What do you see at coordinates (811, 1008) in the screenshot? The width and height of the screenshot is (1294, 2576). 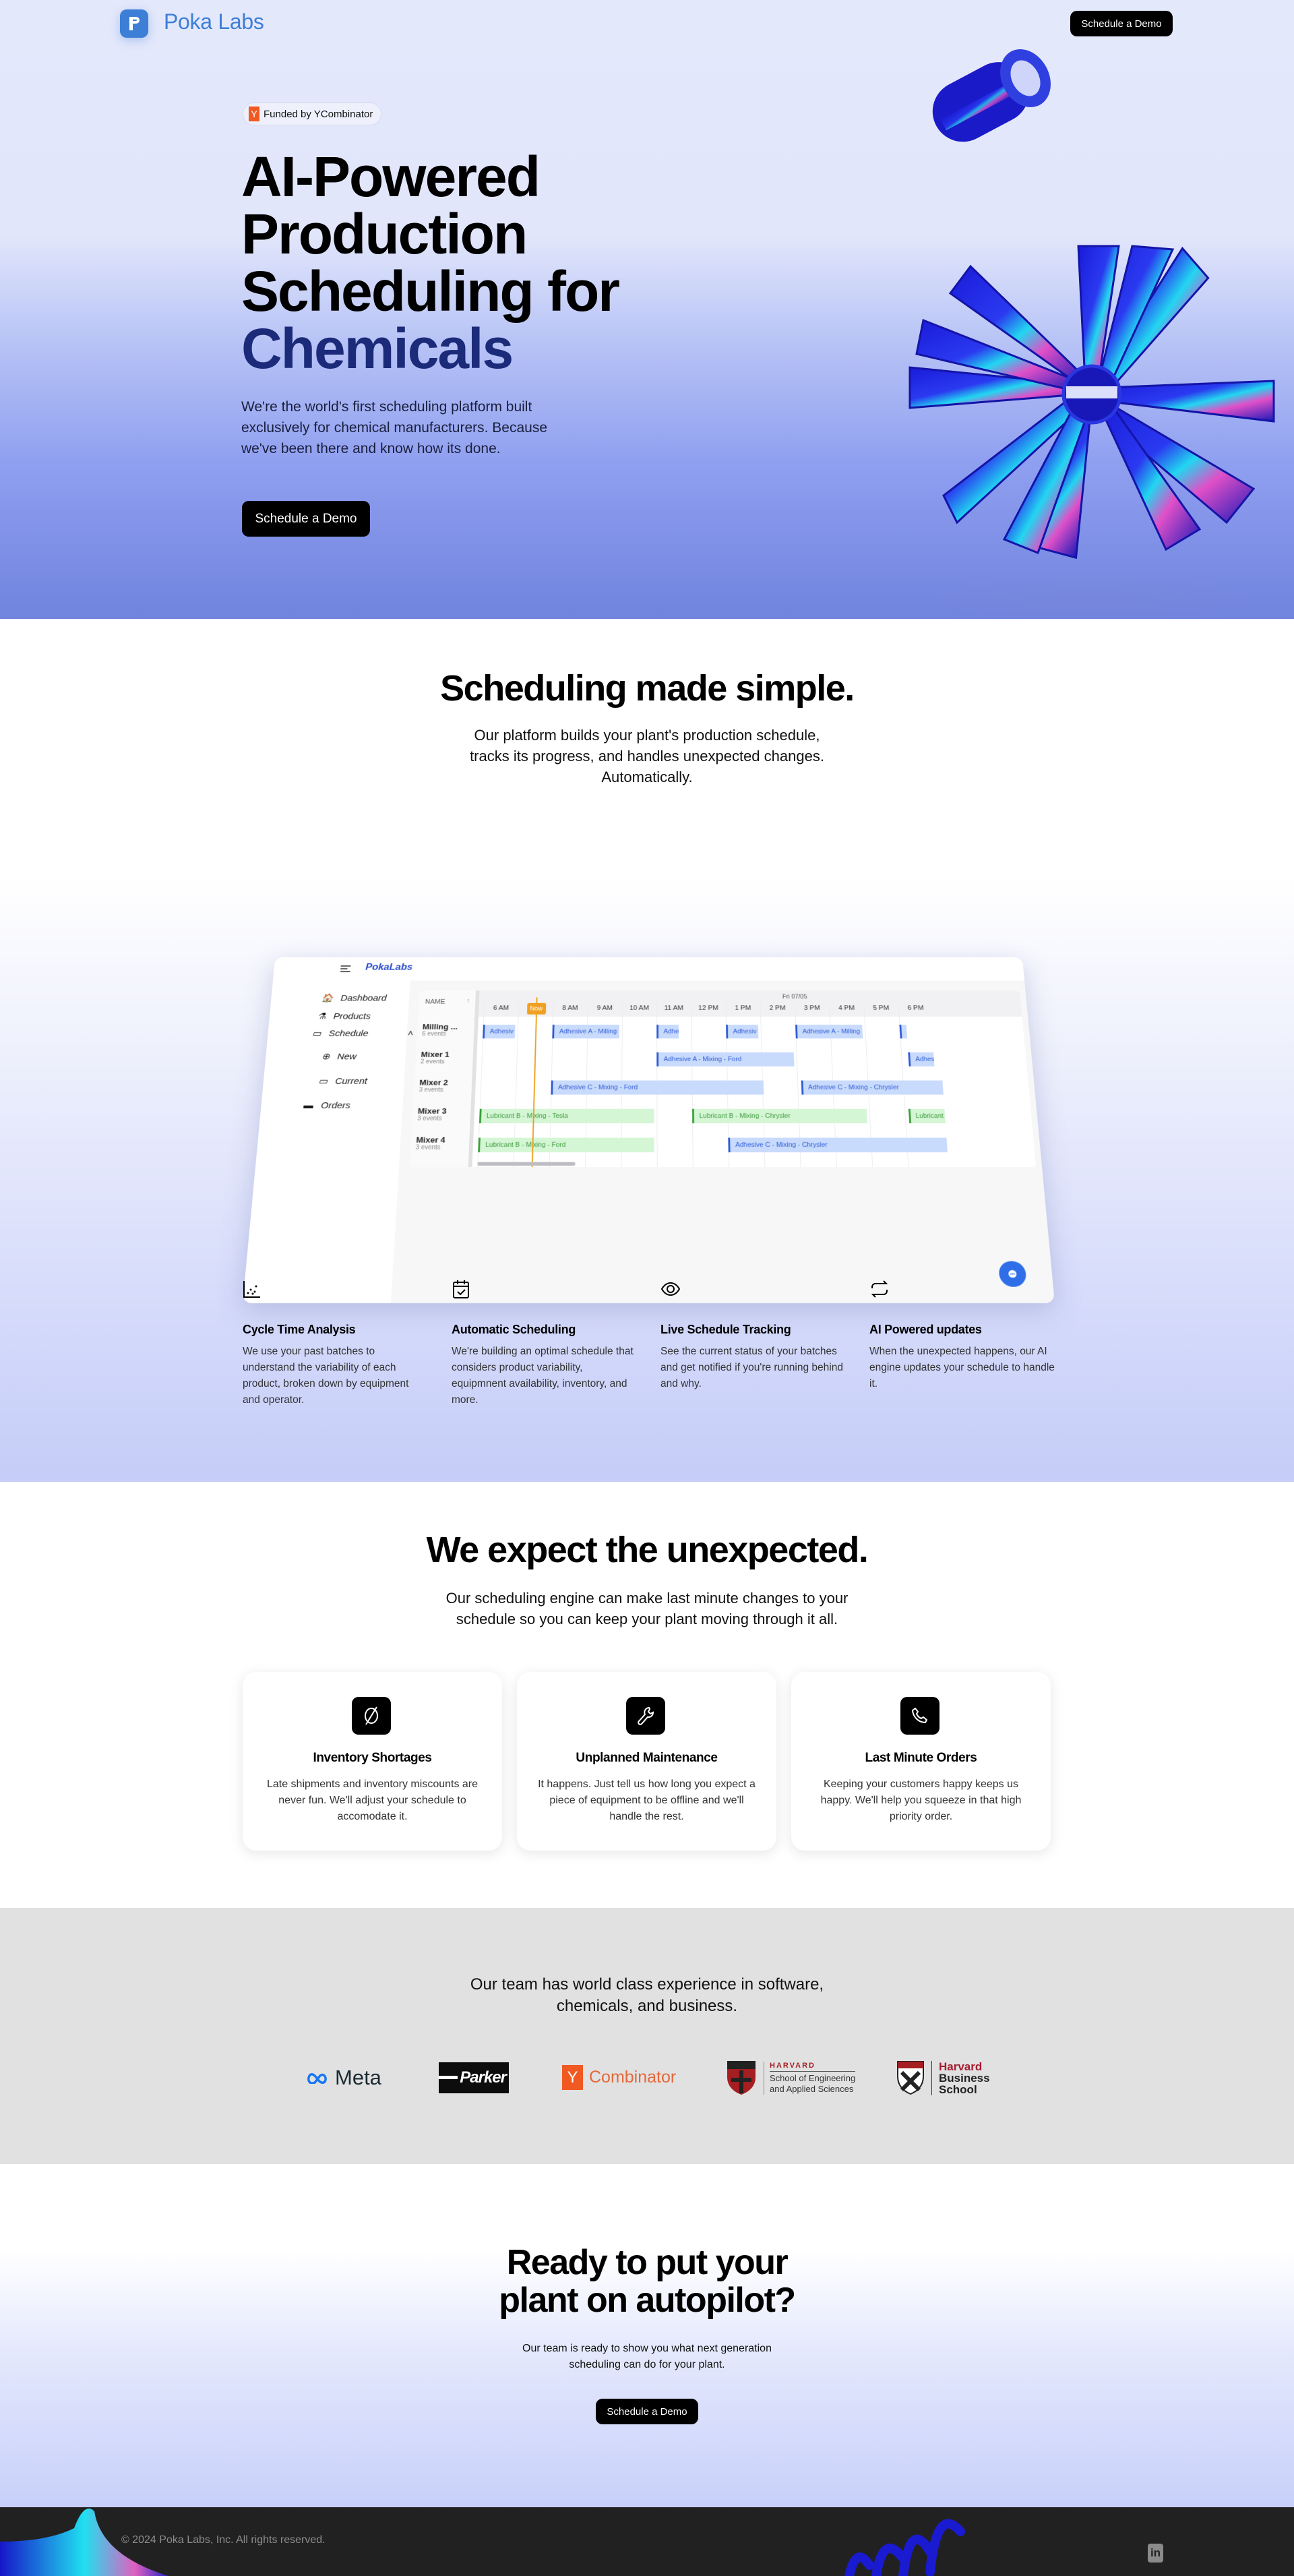 I see `hour-label: 3 PM` at bounding box center [811, 1008].